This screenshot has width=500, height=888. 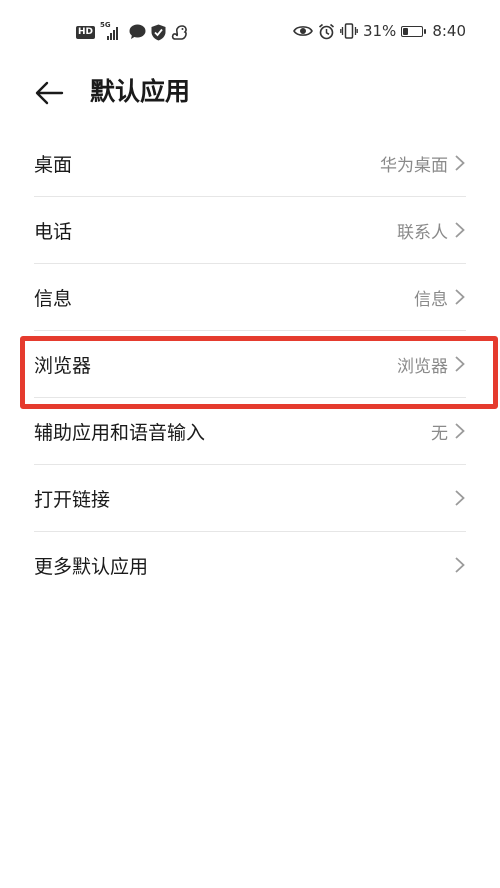 I want to click on status-bar: HD 5G 31% 8:40, so click(x=250, y=31).